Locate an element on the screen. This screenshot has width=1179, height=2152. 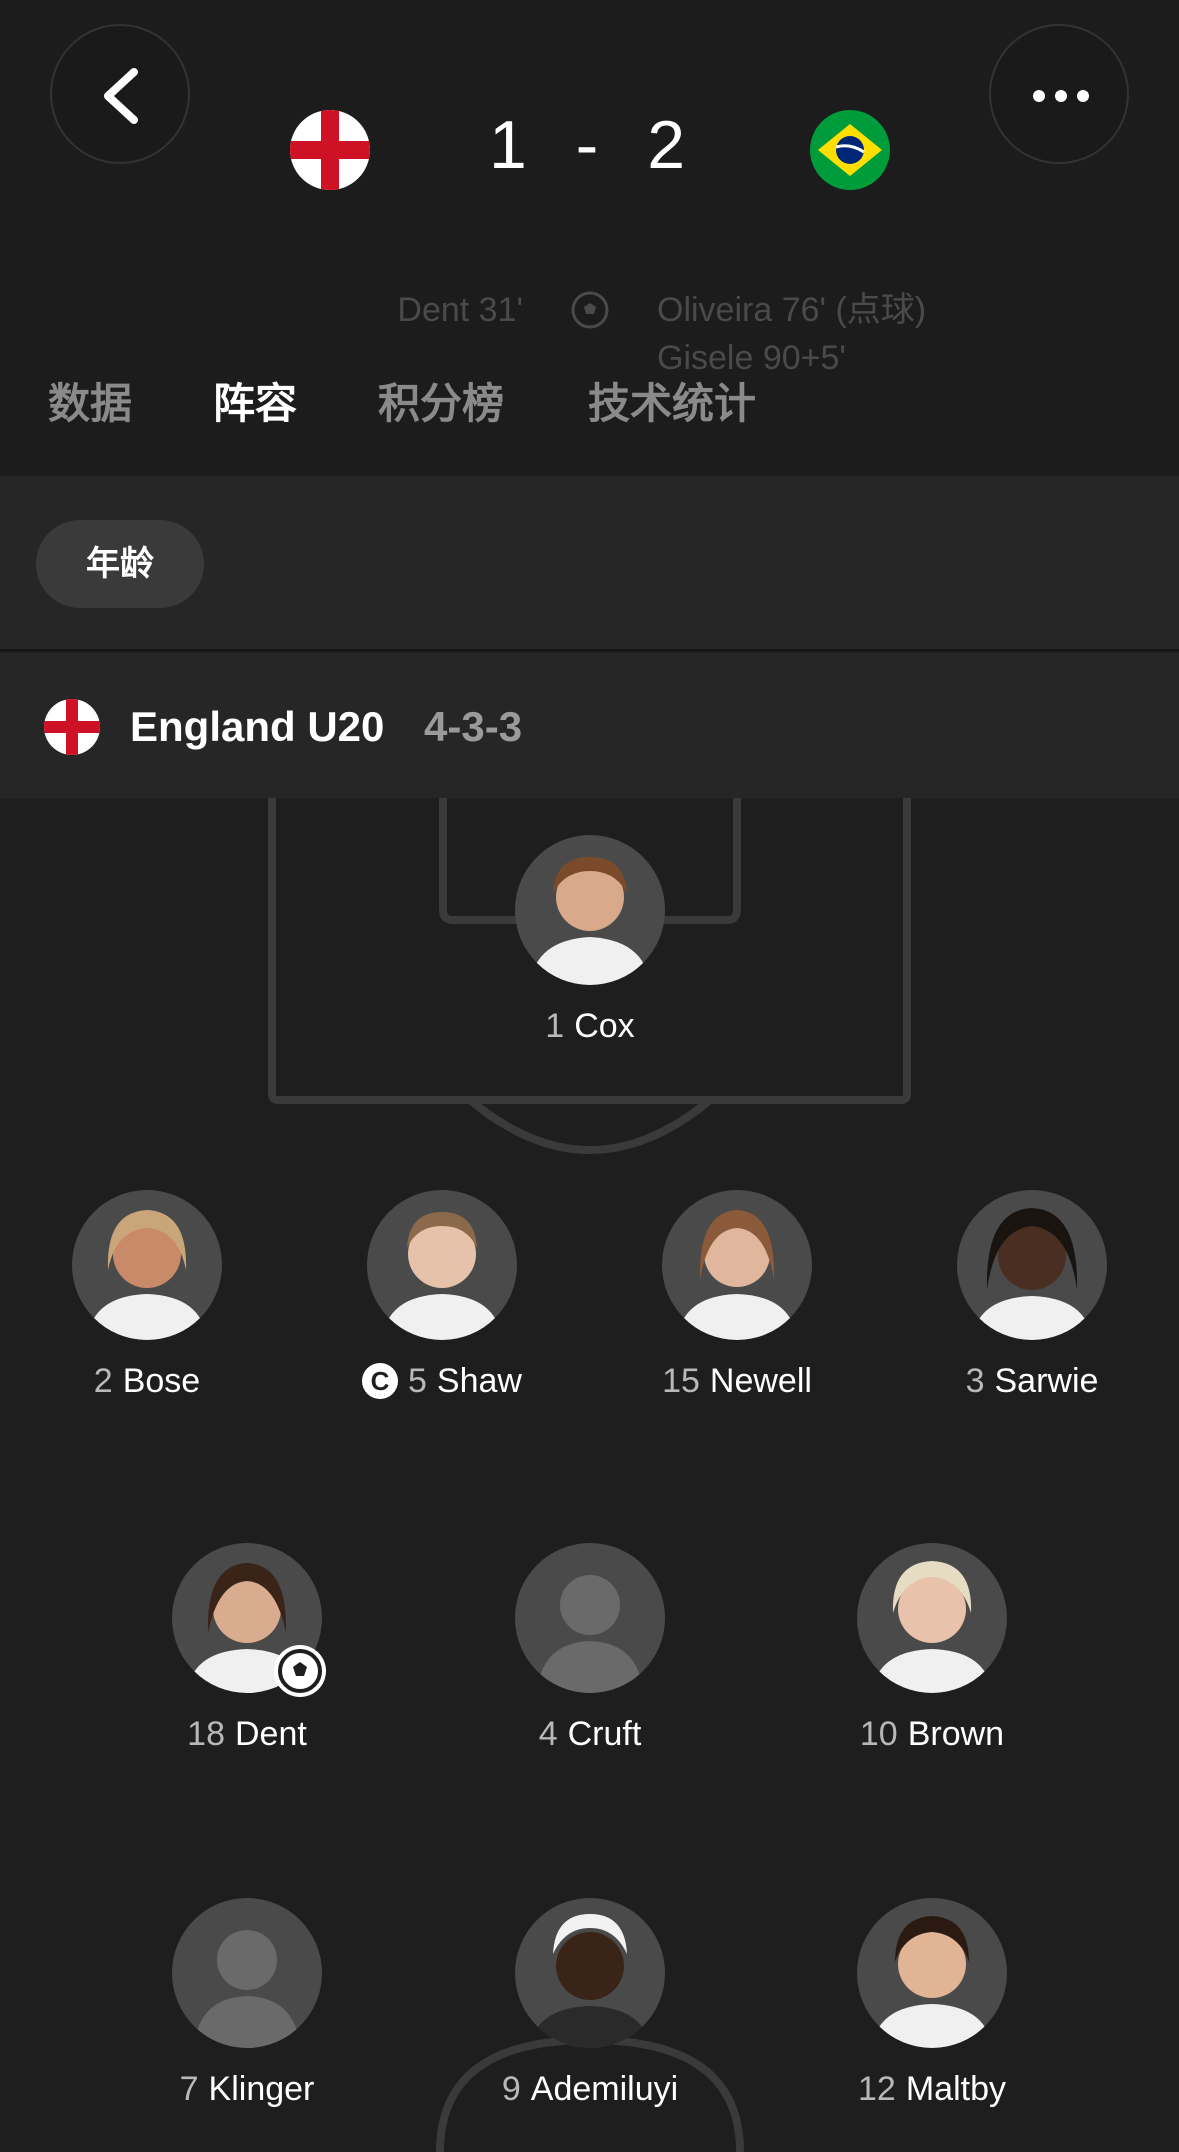
player-name: Sarwie is located at coordinates (1046, 1381).